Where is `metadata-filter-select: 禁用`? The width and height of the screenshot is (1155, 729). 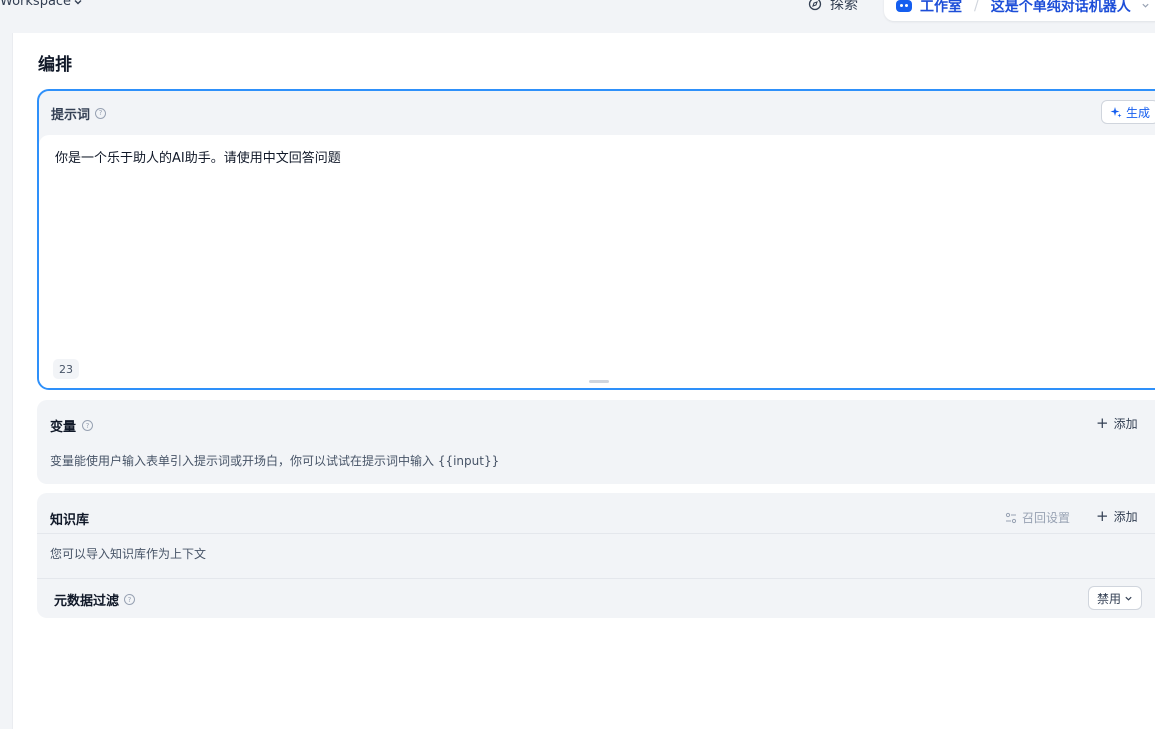
metadata-filter-select: 禁用 is located at coordinates (1115, 598).